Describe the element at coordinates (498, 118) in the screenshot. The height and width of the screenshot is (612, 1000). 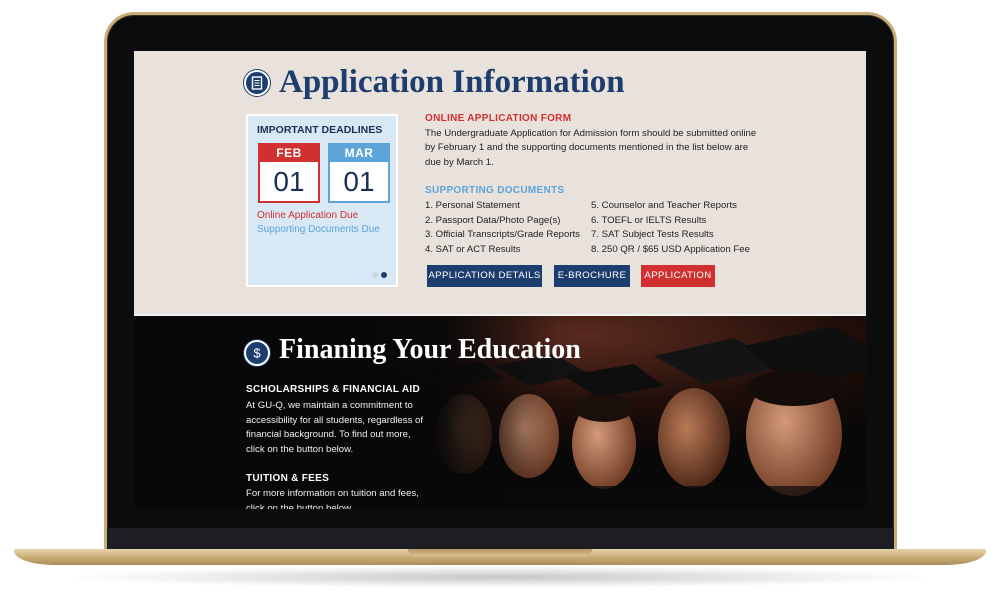
I see `online-form-heading: ONLINE APPLICATION FORM` at that location.